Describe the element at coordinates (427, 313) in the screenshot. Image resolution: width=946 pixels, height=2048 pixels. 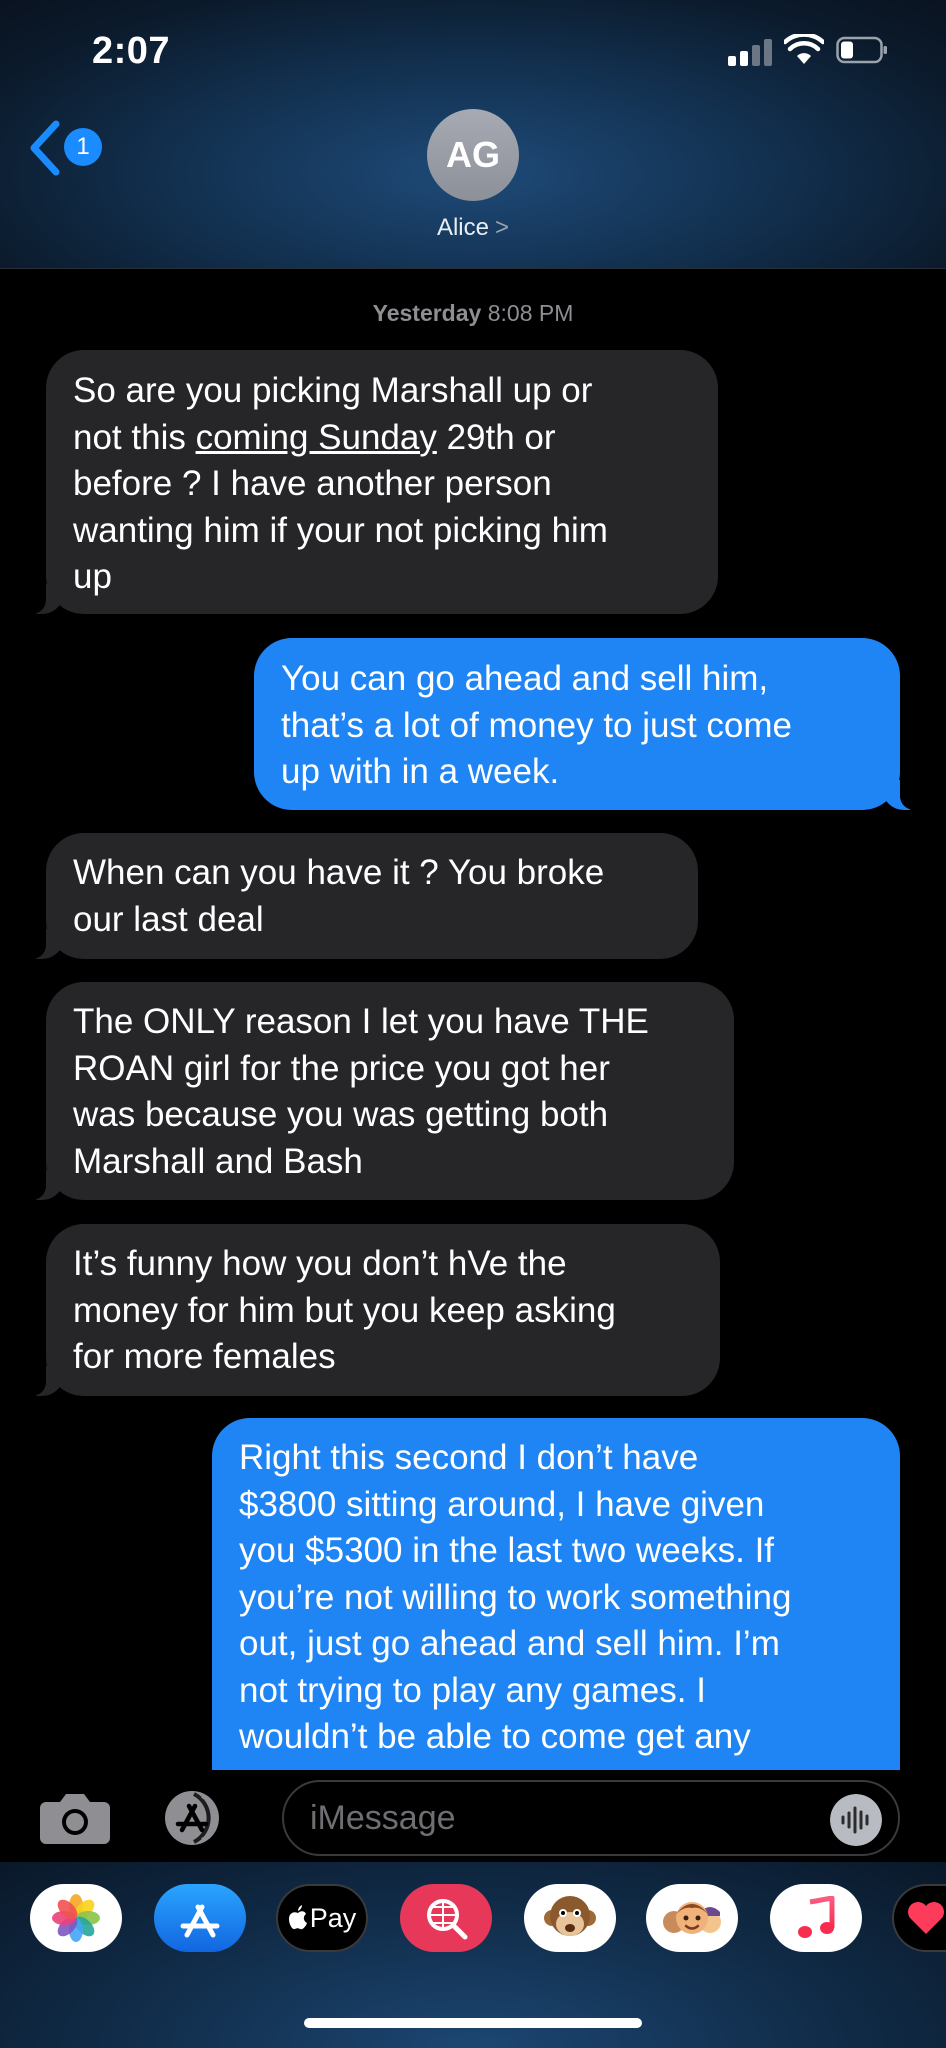
I see `timestamp-day: Yesterday` at that location.